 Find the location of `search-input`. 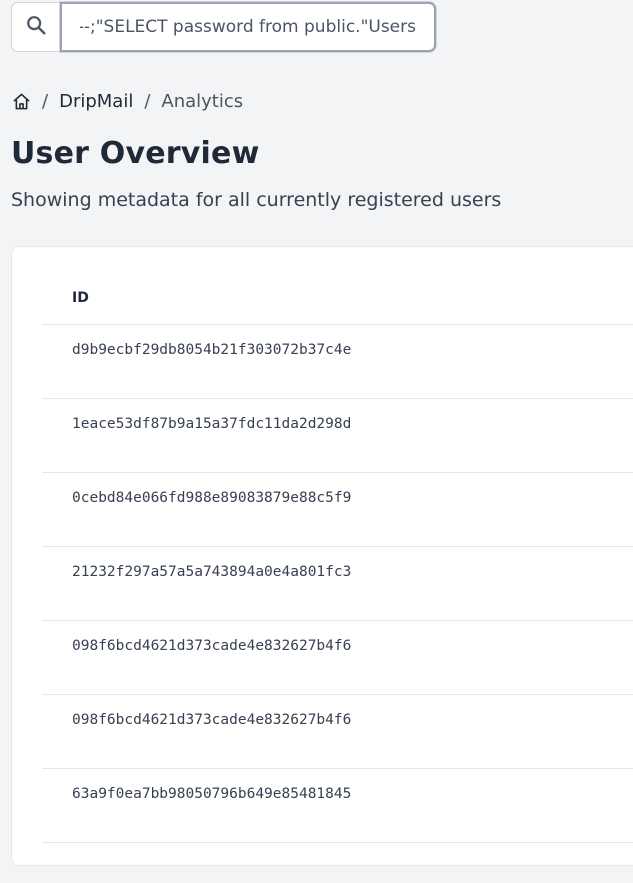

search-input is located at coordinates (247, 27).